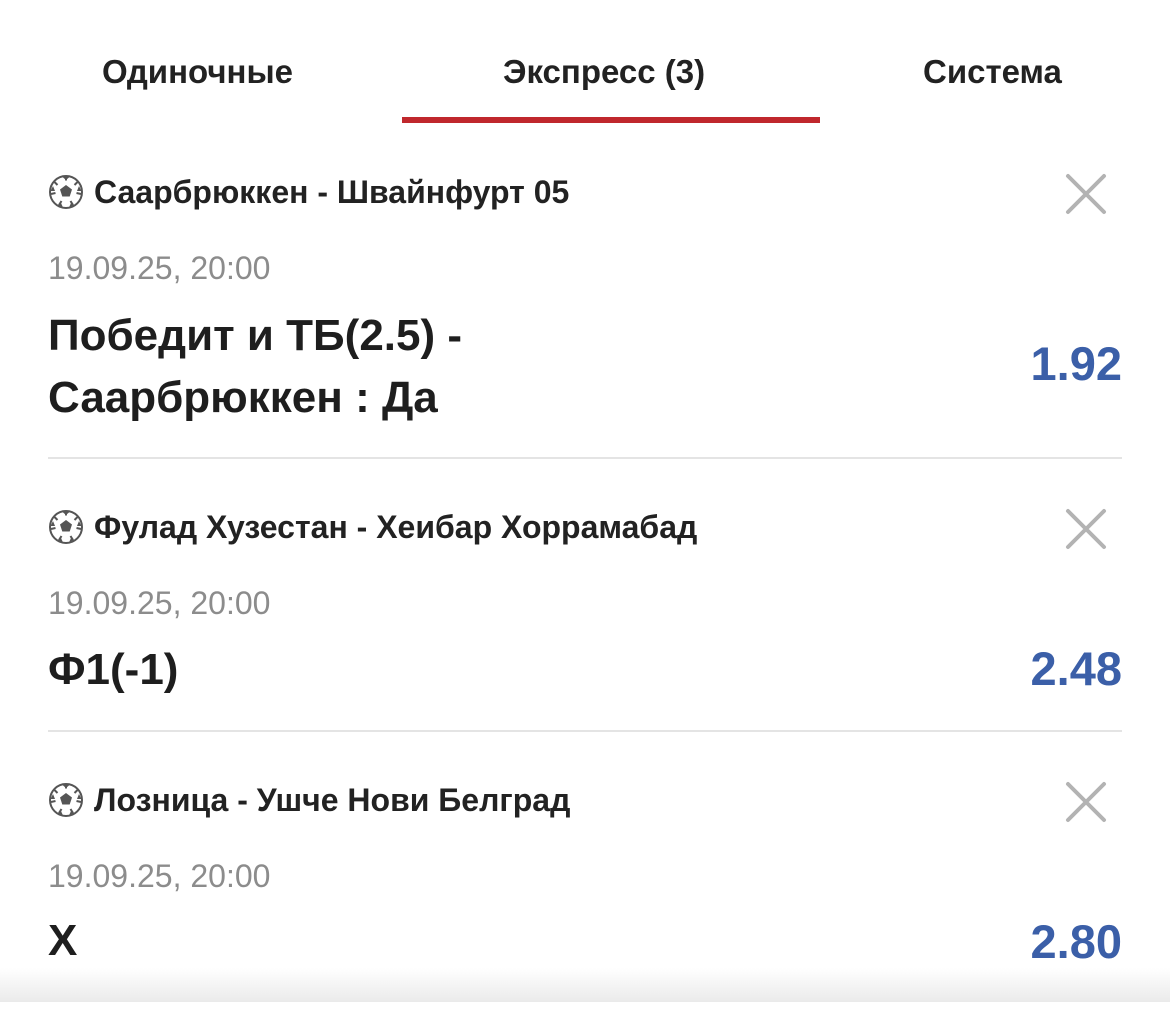 This screenshot has height=1023, width=1170. What do you see at coordinates (63, 940) in the screenshot?
I see `bet-outcome: Х` at bounding box center [63, 940].